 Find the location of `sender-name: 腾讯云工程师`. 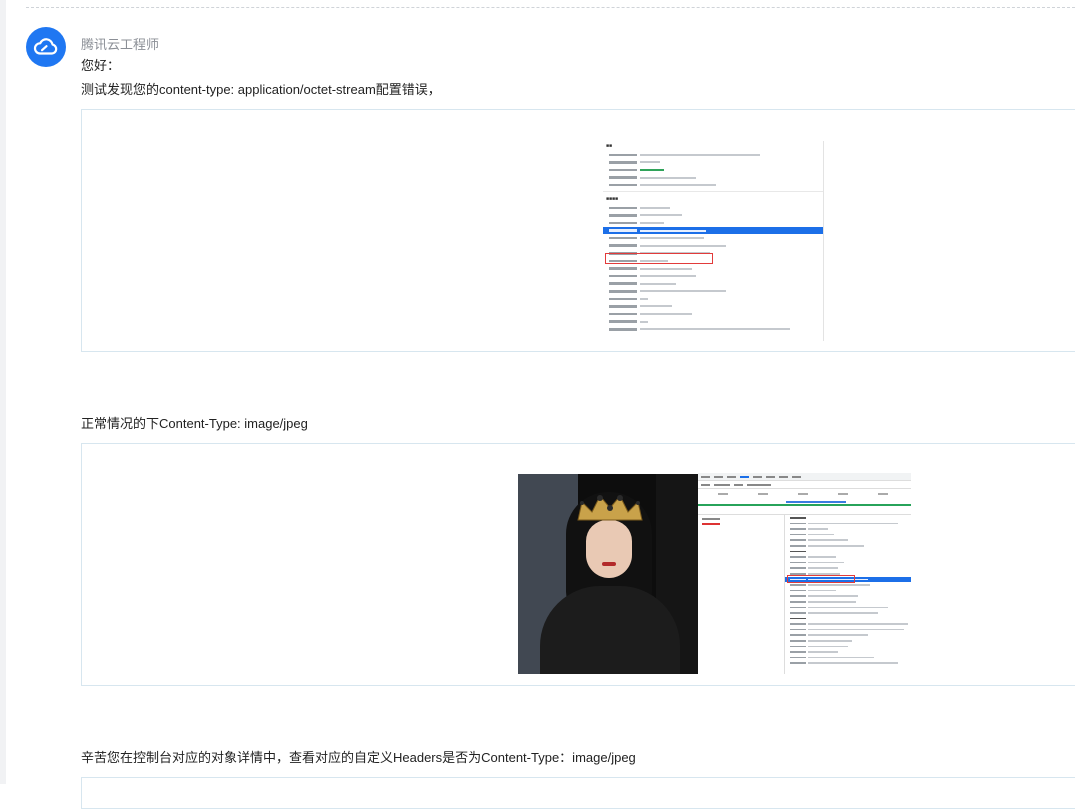

sender-name: 腾讯云工程师 is located at coordinates (120, 44).